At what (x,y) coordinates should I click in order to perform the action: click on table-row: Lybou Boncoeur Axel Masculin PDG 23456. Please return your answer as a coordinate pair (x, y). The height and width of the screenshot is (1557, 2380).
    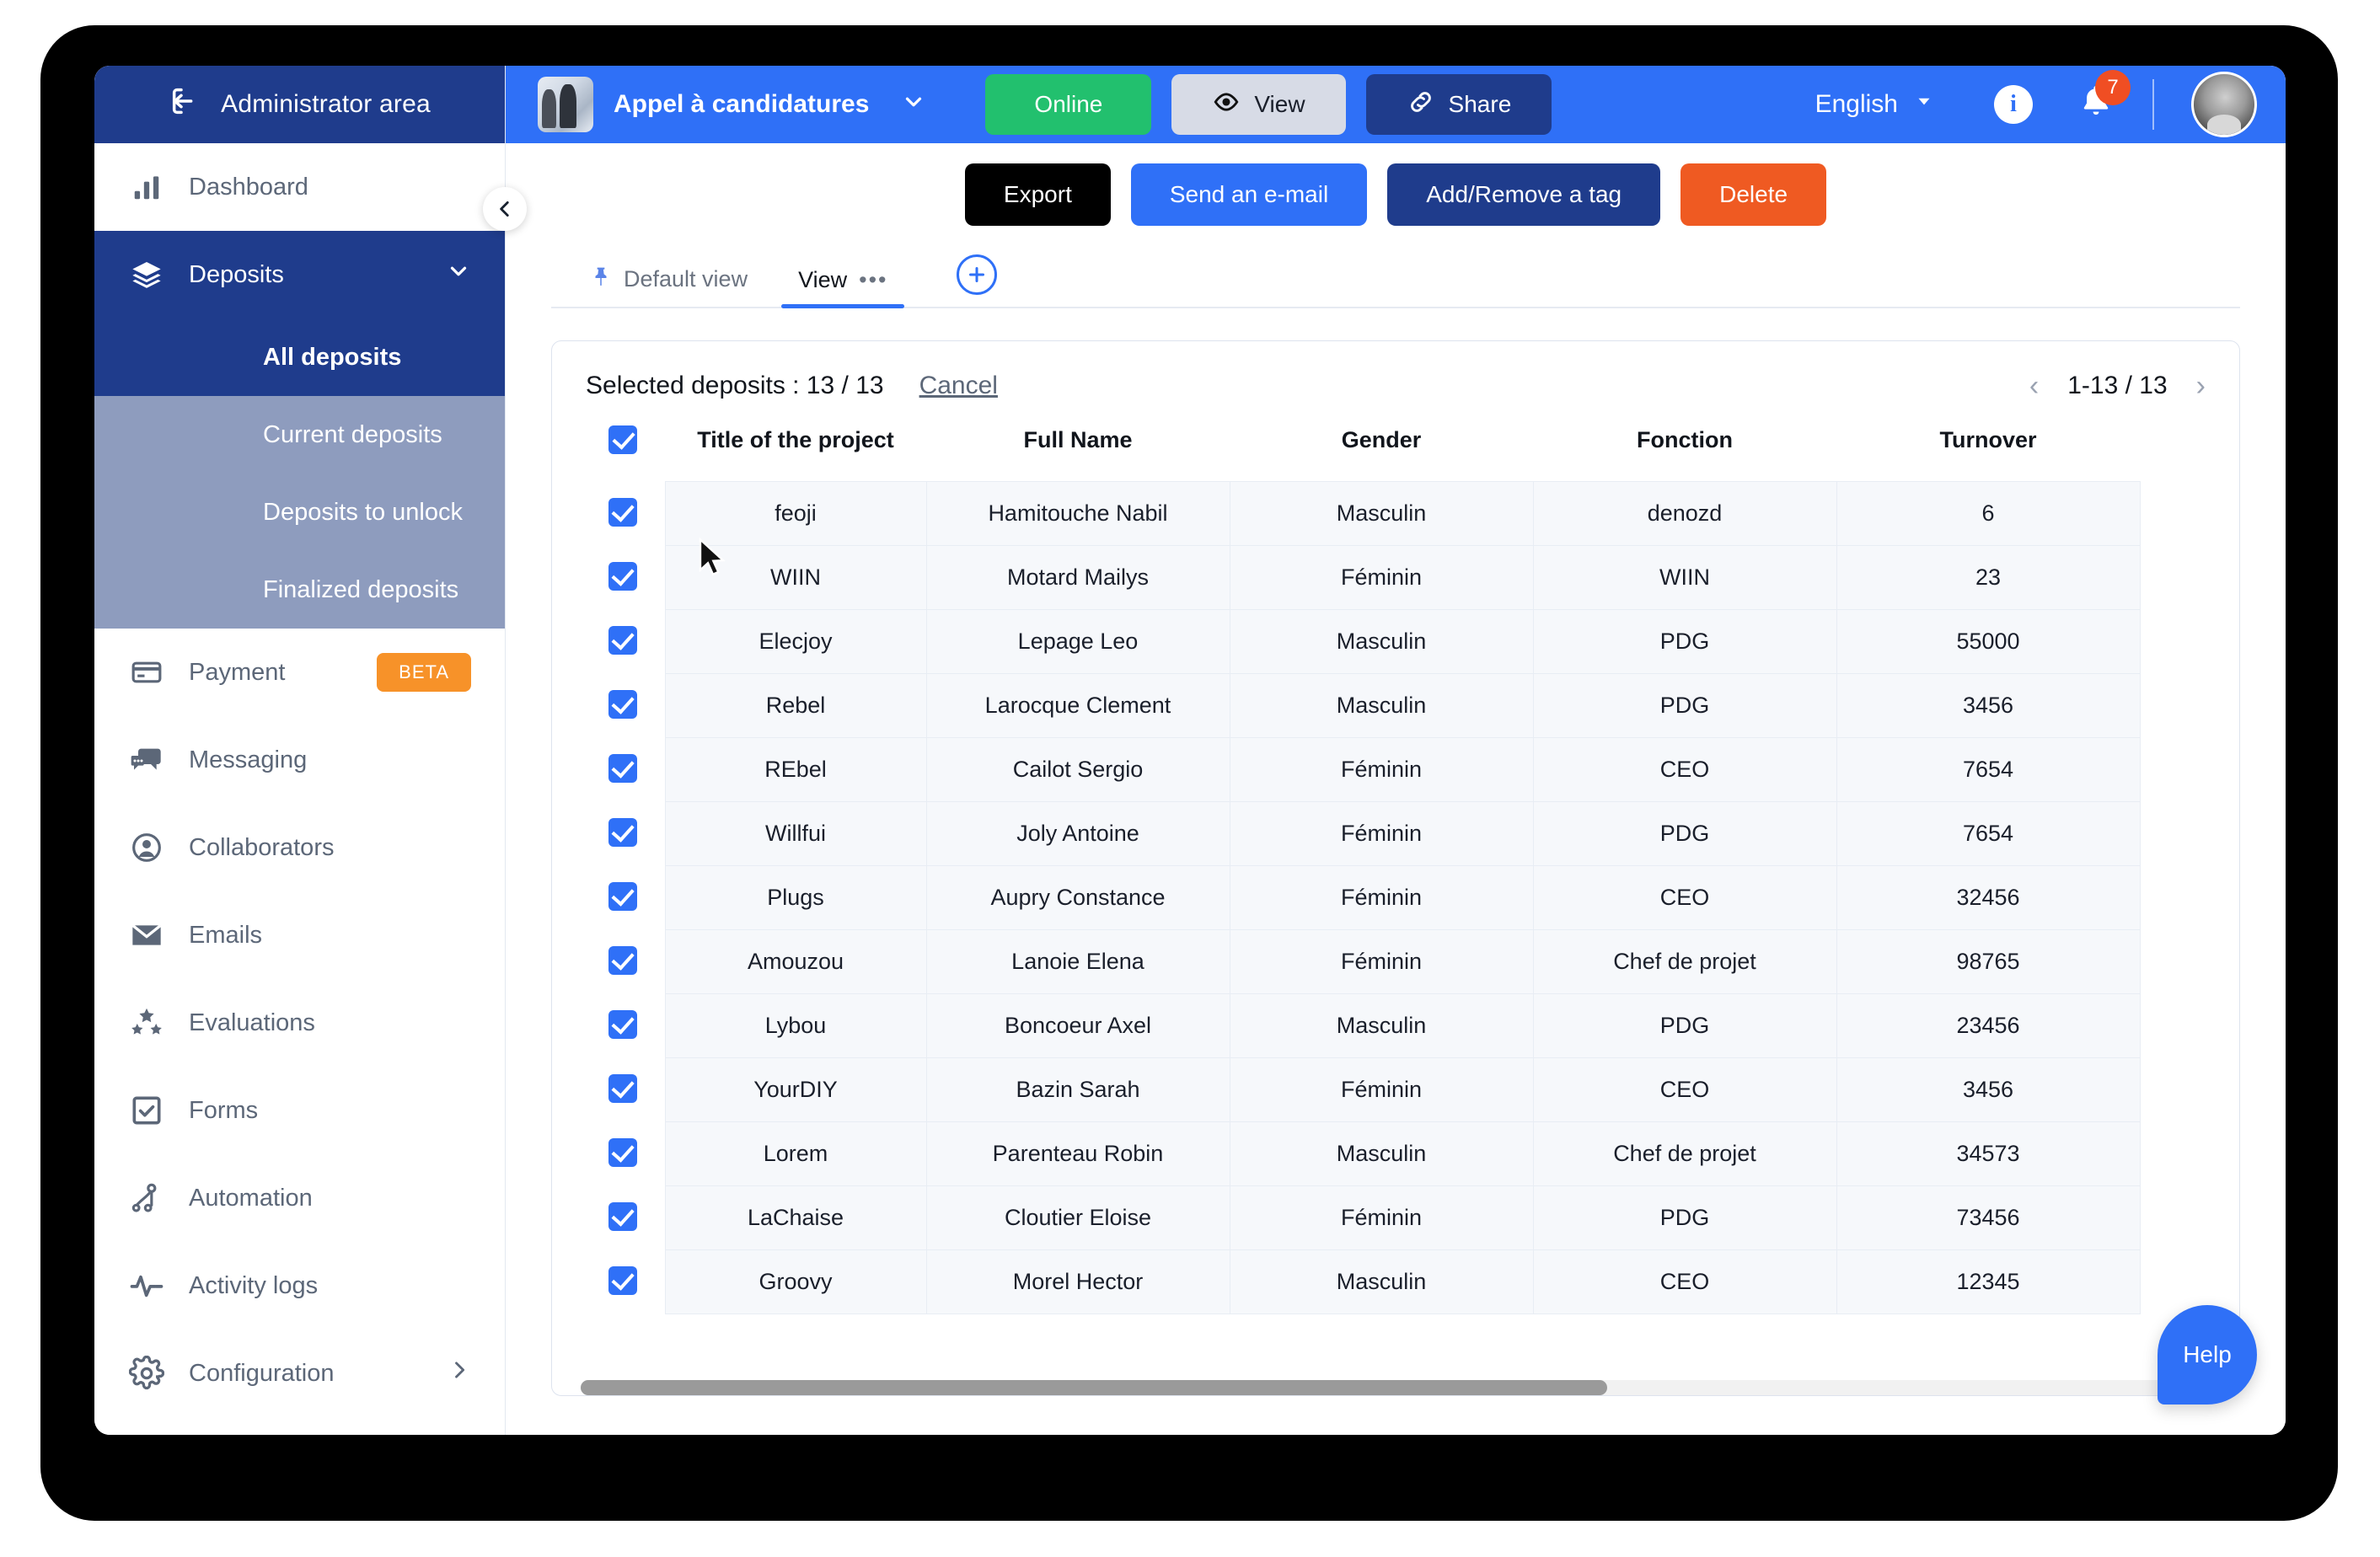
    Looking at the image, I should click on (1396, 1025).